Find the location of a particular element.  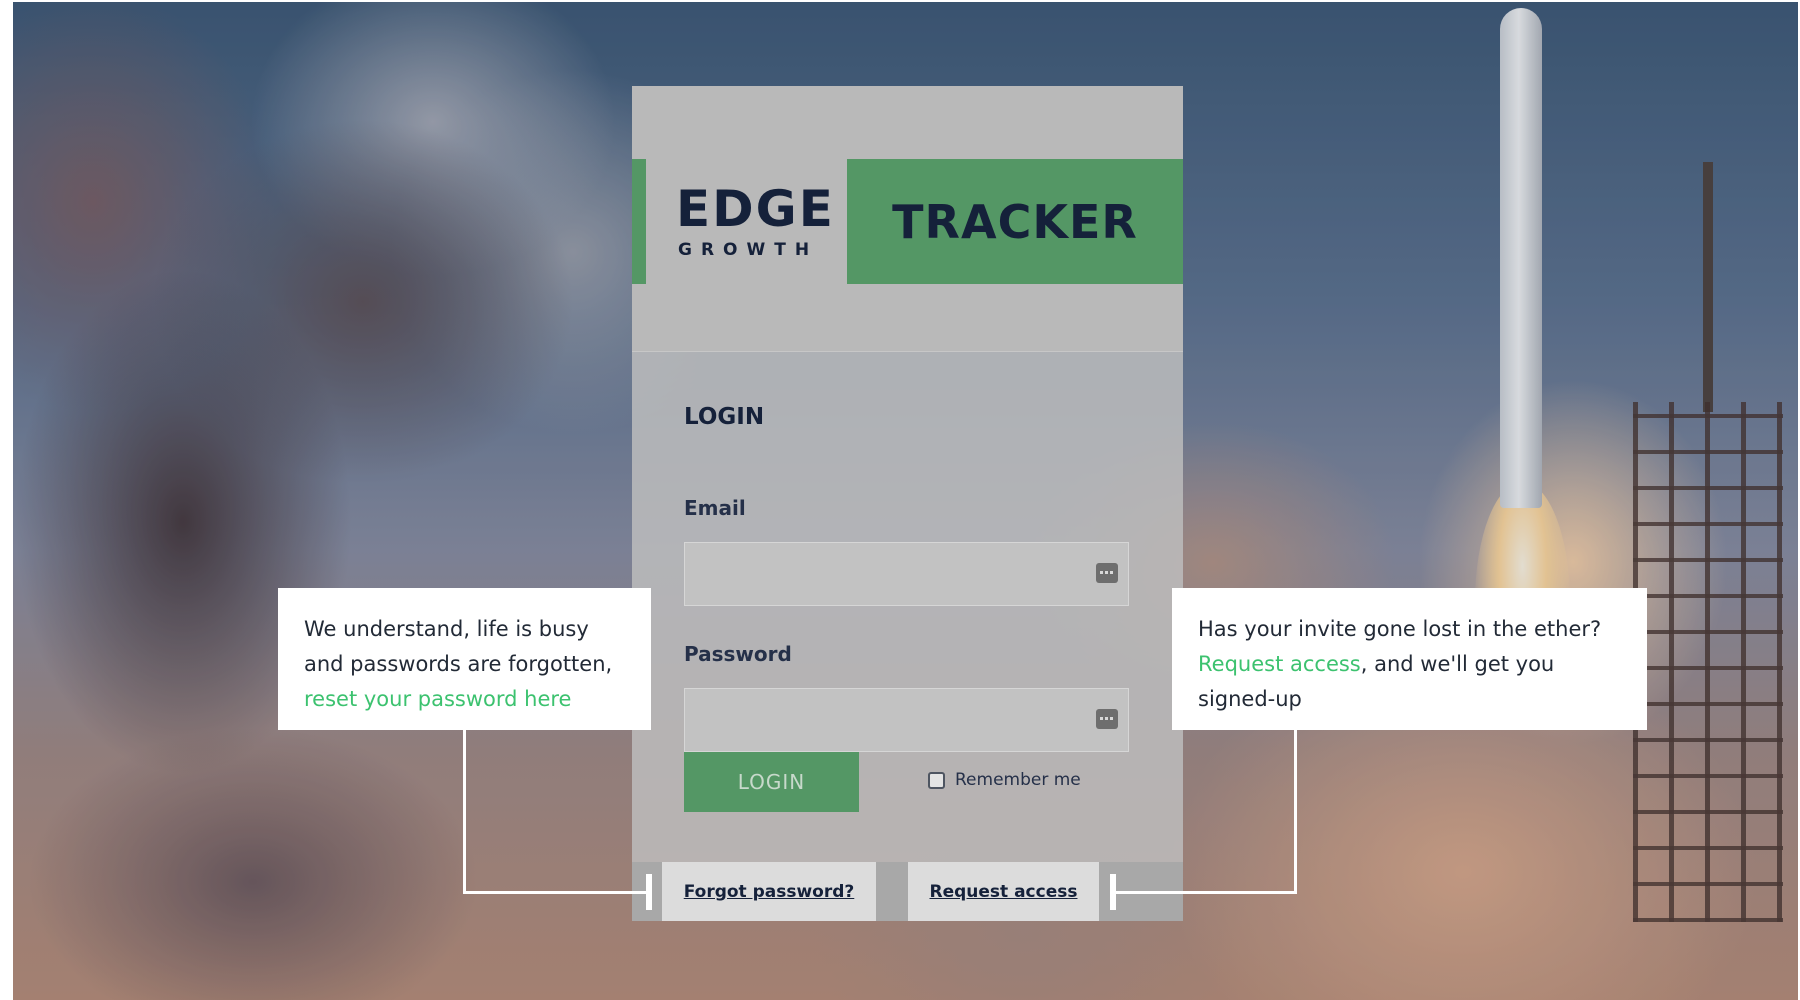

remember-me-control: Remember me is located at coordinates (1004, 780).